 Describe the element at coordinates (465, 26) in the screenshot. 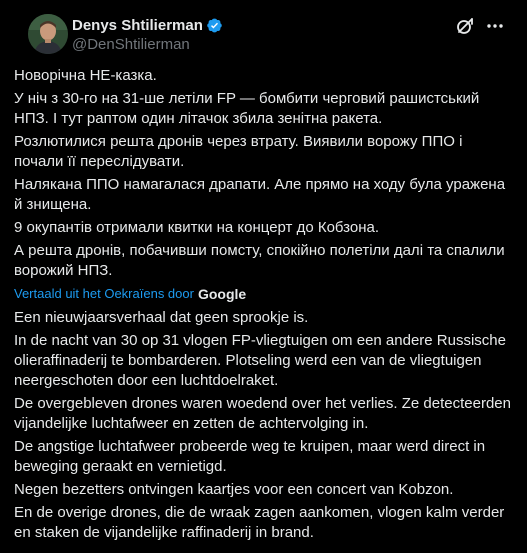

I see `grok-icon` at that location.